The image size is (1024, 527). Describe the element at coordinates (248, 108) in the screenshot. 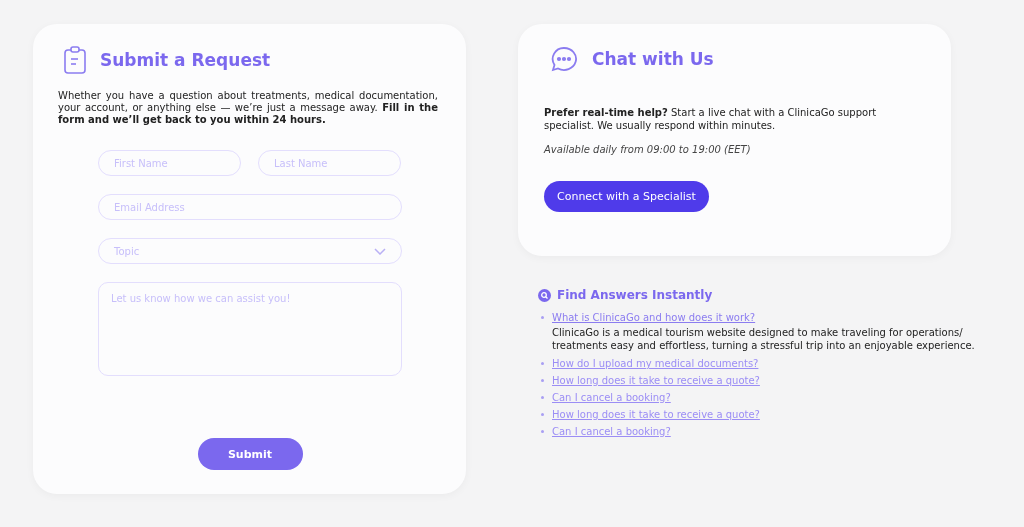

I see `intro-text: Whether you have a question about treatments, medical documentation, your account, or anything else — we’re just a message away. Fill in the form and we’ll get back to you within 24 hours.` at that location.